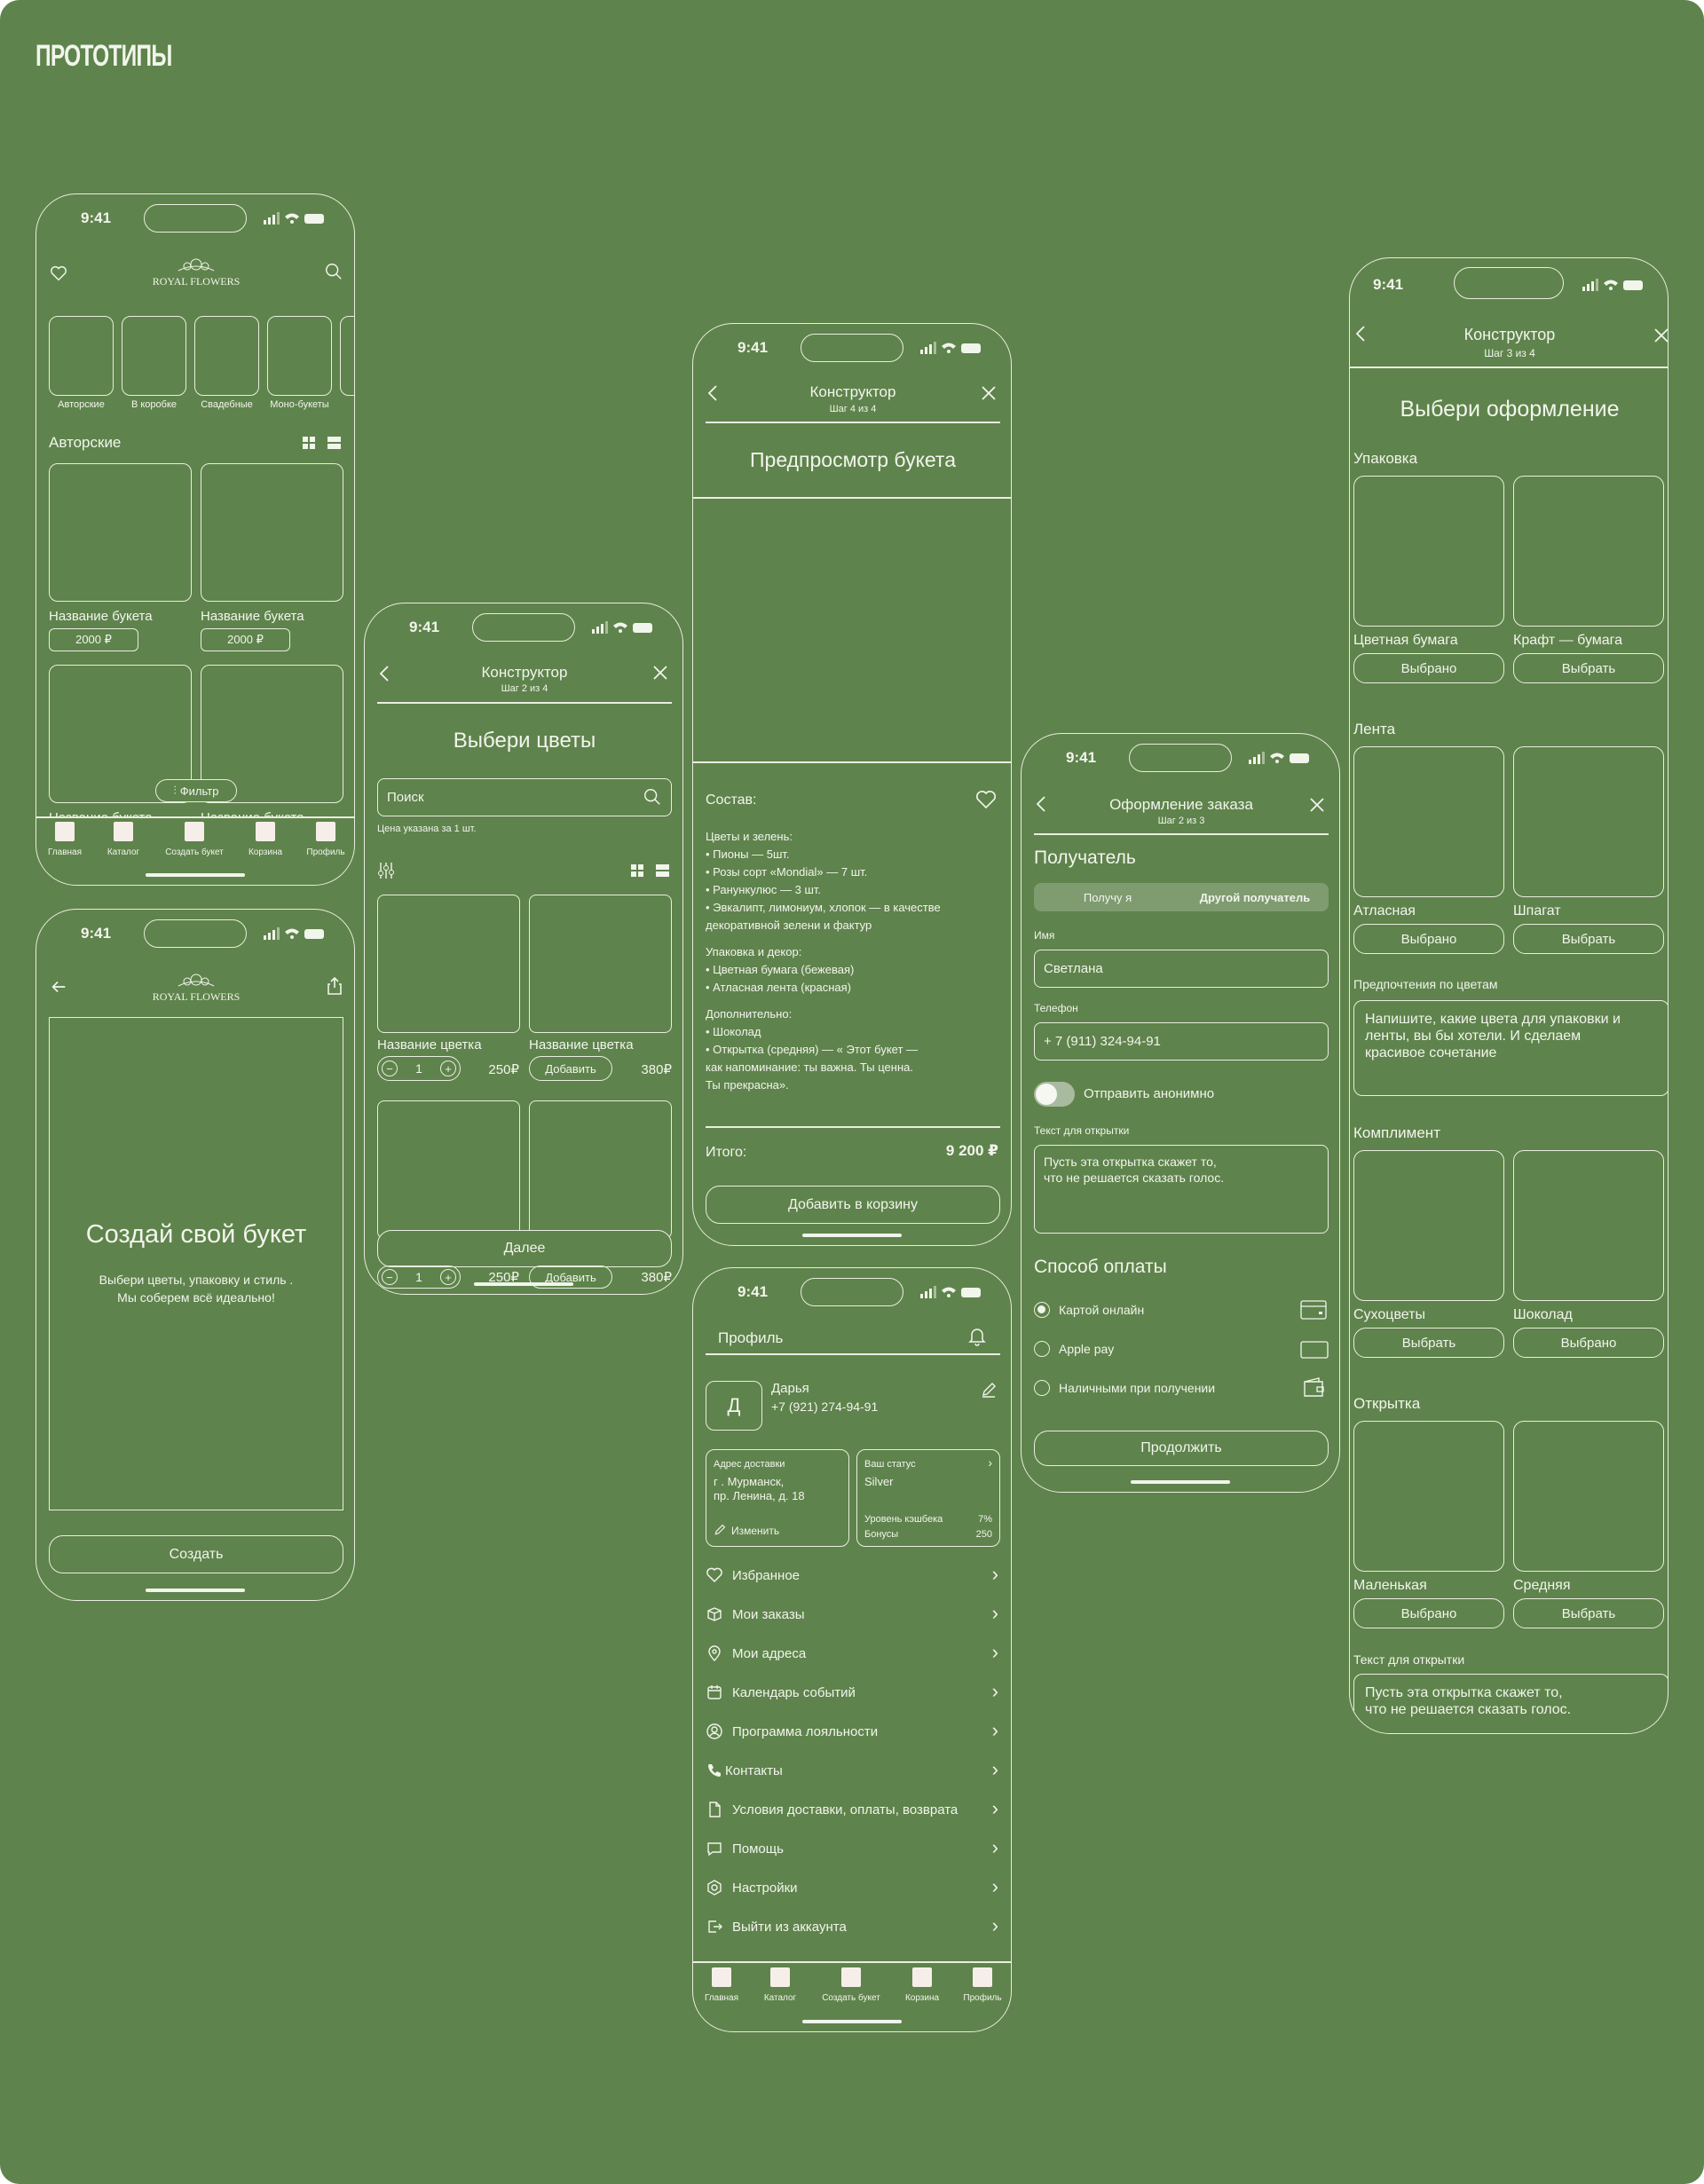  I want to click on profile-menu-item: Настройки ›, so click(853, 1888).